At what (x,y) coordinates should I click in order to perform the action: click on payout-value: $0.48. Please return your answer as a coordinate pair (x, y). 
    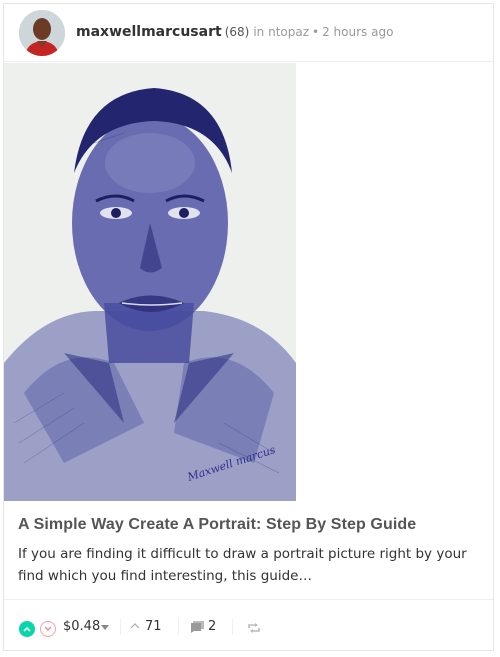
    Looking at the image, I should click on (81, 626).